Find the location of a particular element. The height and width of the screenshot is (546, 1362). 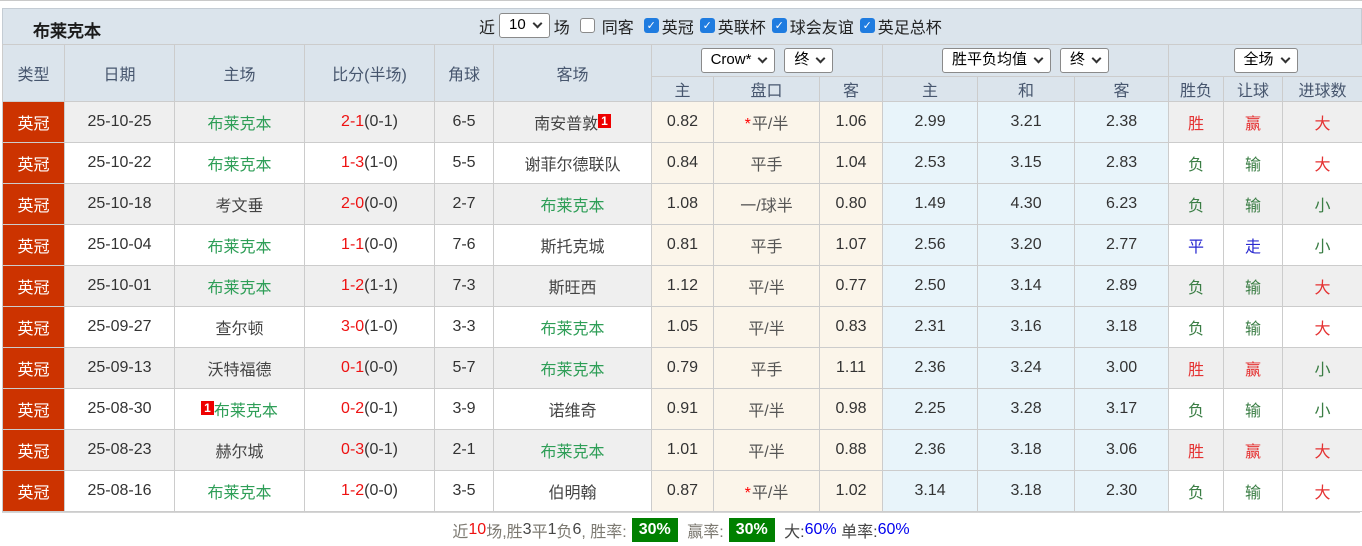

avg-draw-odds-cell: 4.30 is located at coordinates (1026, 204).